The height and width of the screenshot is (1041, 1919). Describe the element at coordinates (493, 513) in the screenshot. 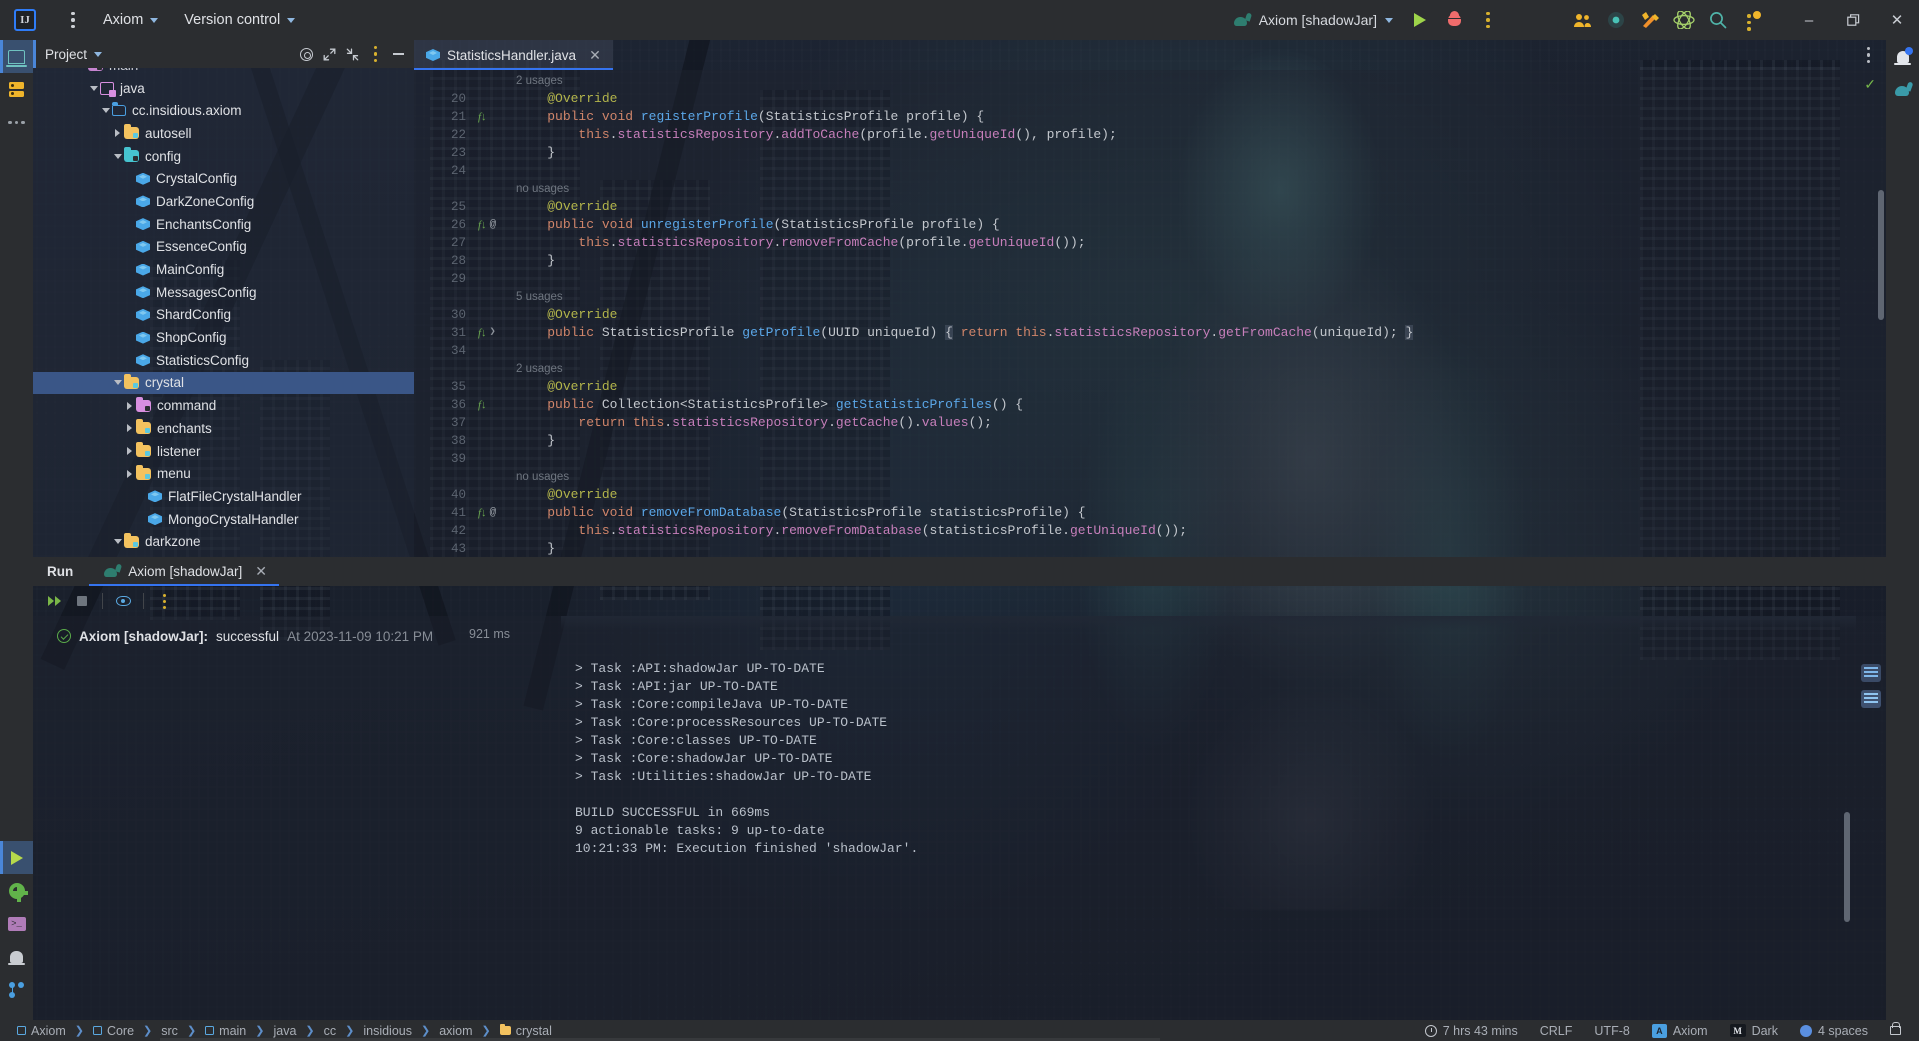

I see `annotation-marker-icon: @` at that location.